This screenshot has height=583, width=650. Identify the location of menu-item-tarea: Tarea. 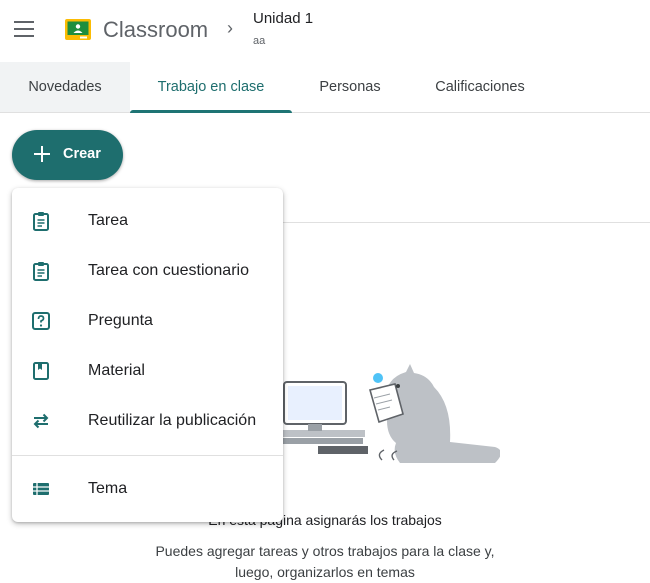
(147, 221).